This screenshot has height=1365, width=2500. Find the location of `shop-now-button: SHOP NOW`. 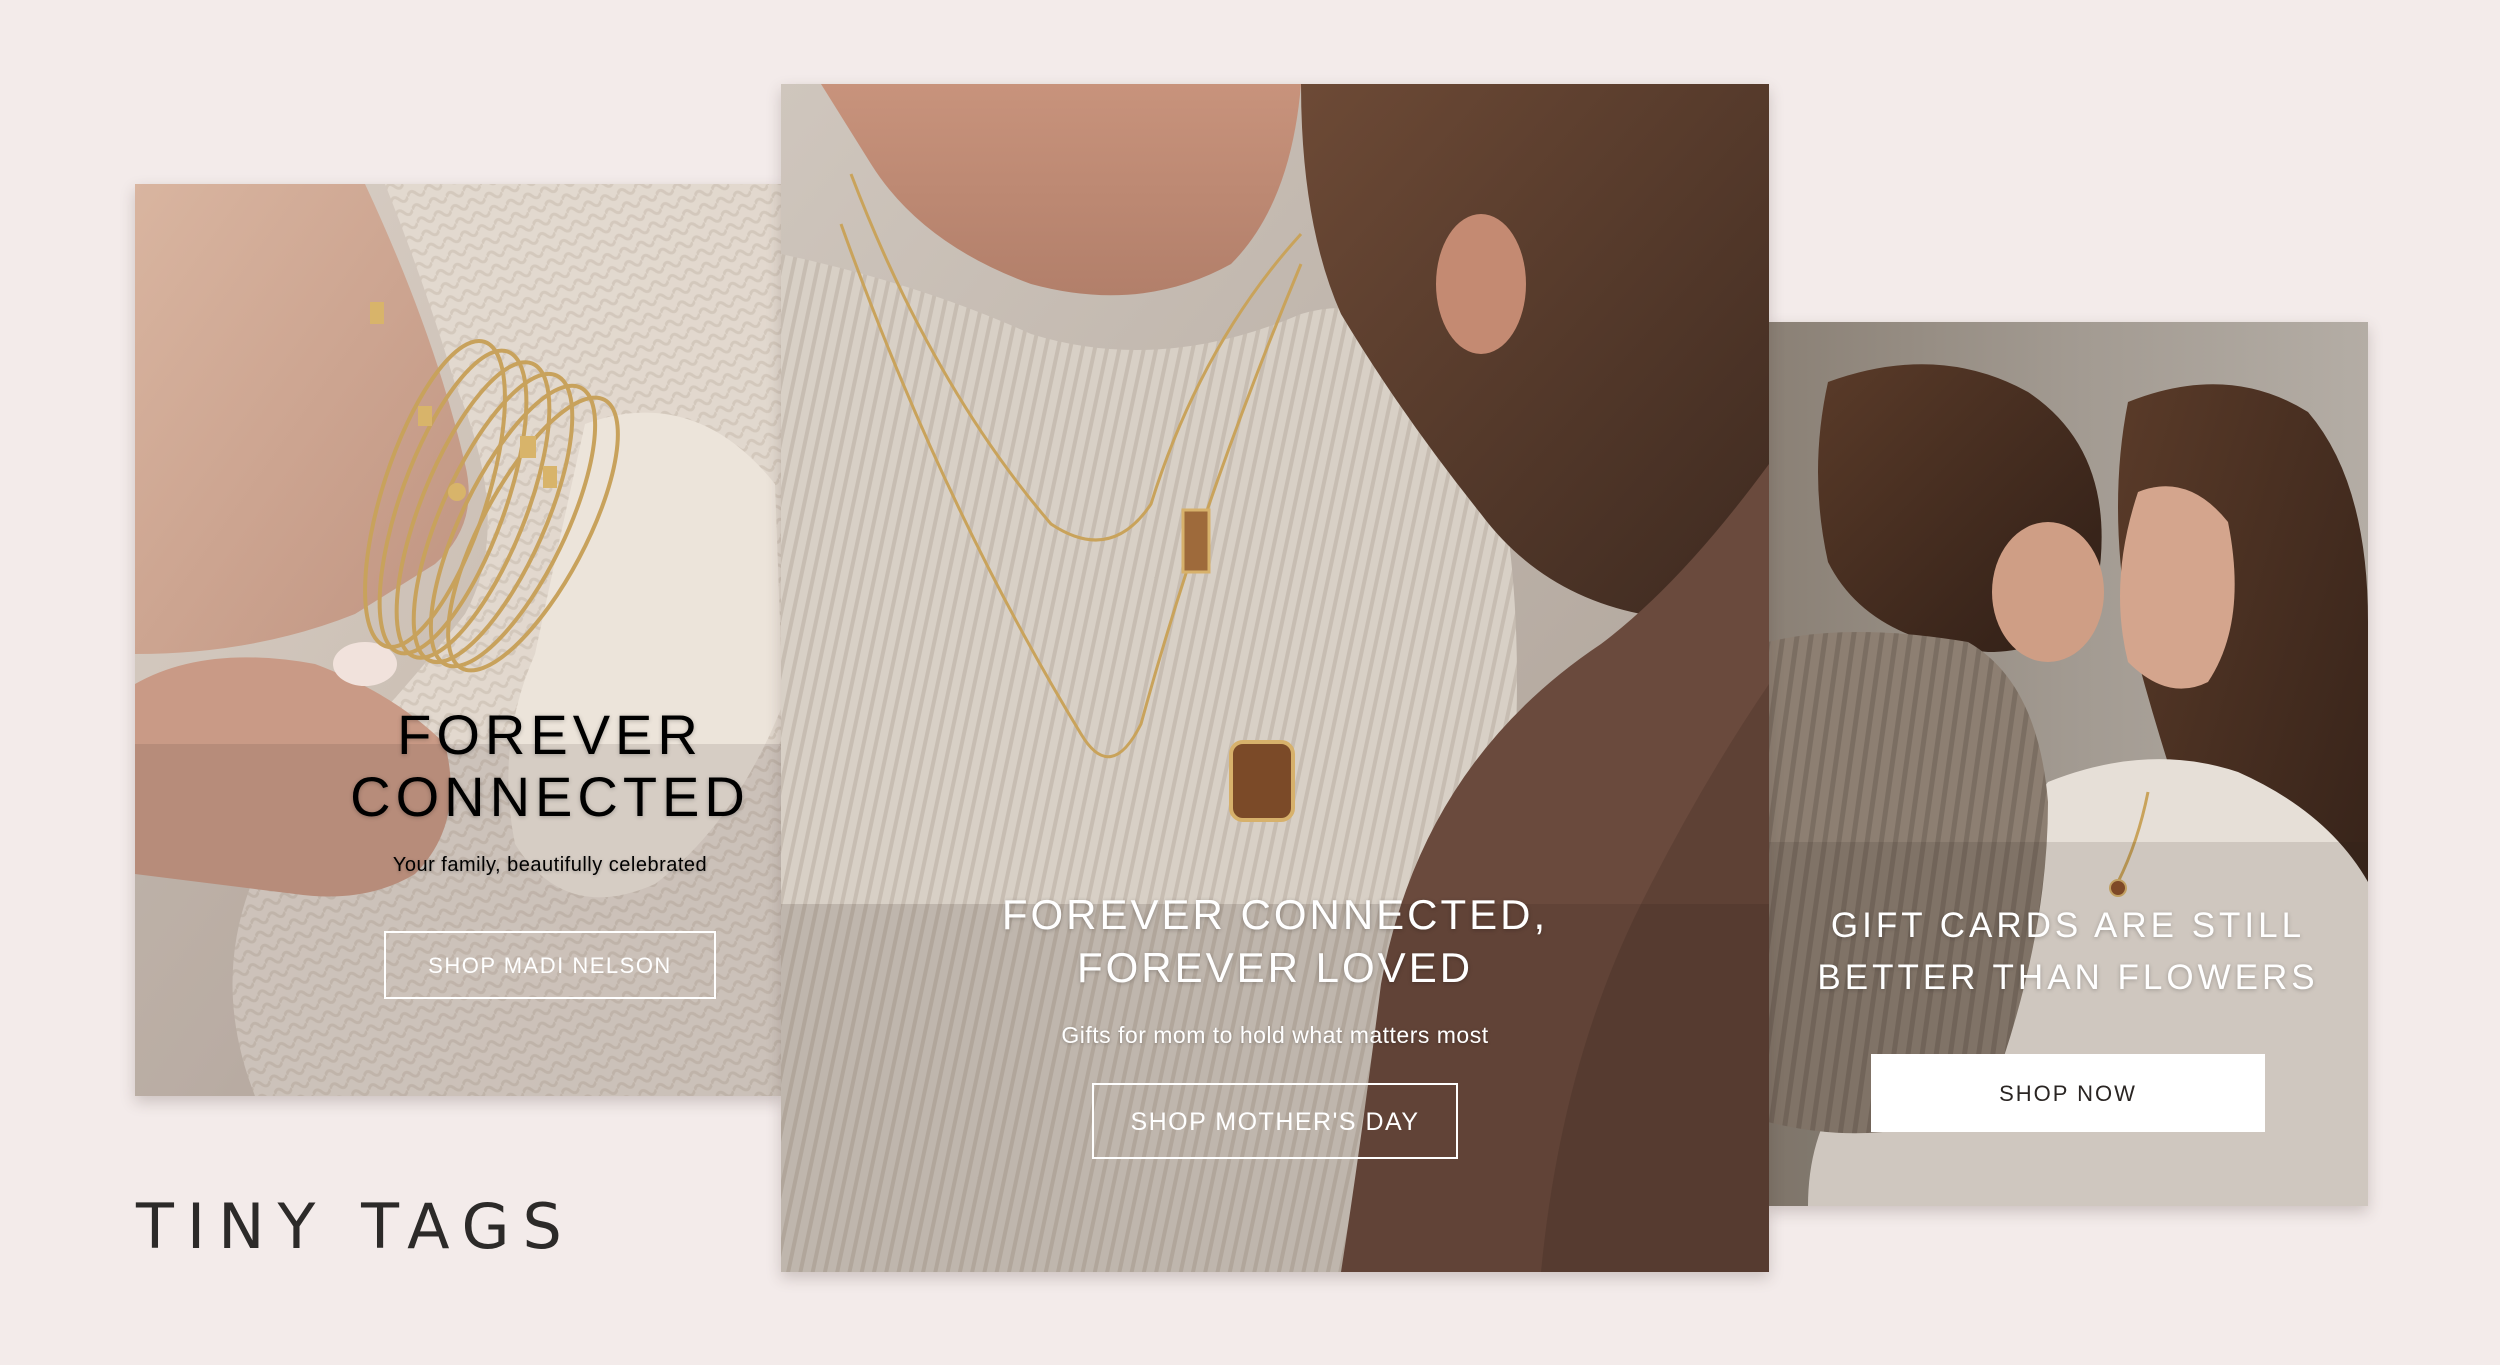

shop-now-button: SHOP NOW is located at coordinates (2068, 1093).